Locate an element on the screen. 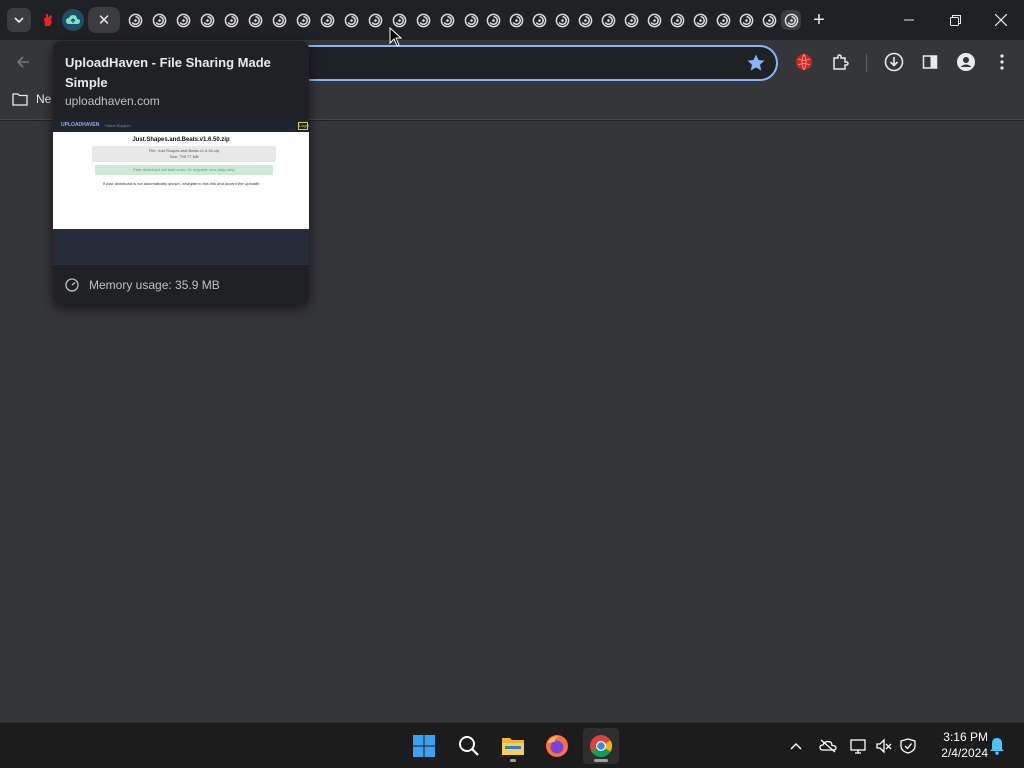  network-icon is located at coordinates (858, 746).